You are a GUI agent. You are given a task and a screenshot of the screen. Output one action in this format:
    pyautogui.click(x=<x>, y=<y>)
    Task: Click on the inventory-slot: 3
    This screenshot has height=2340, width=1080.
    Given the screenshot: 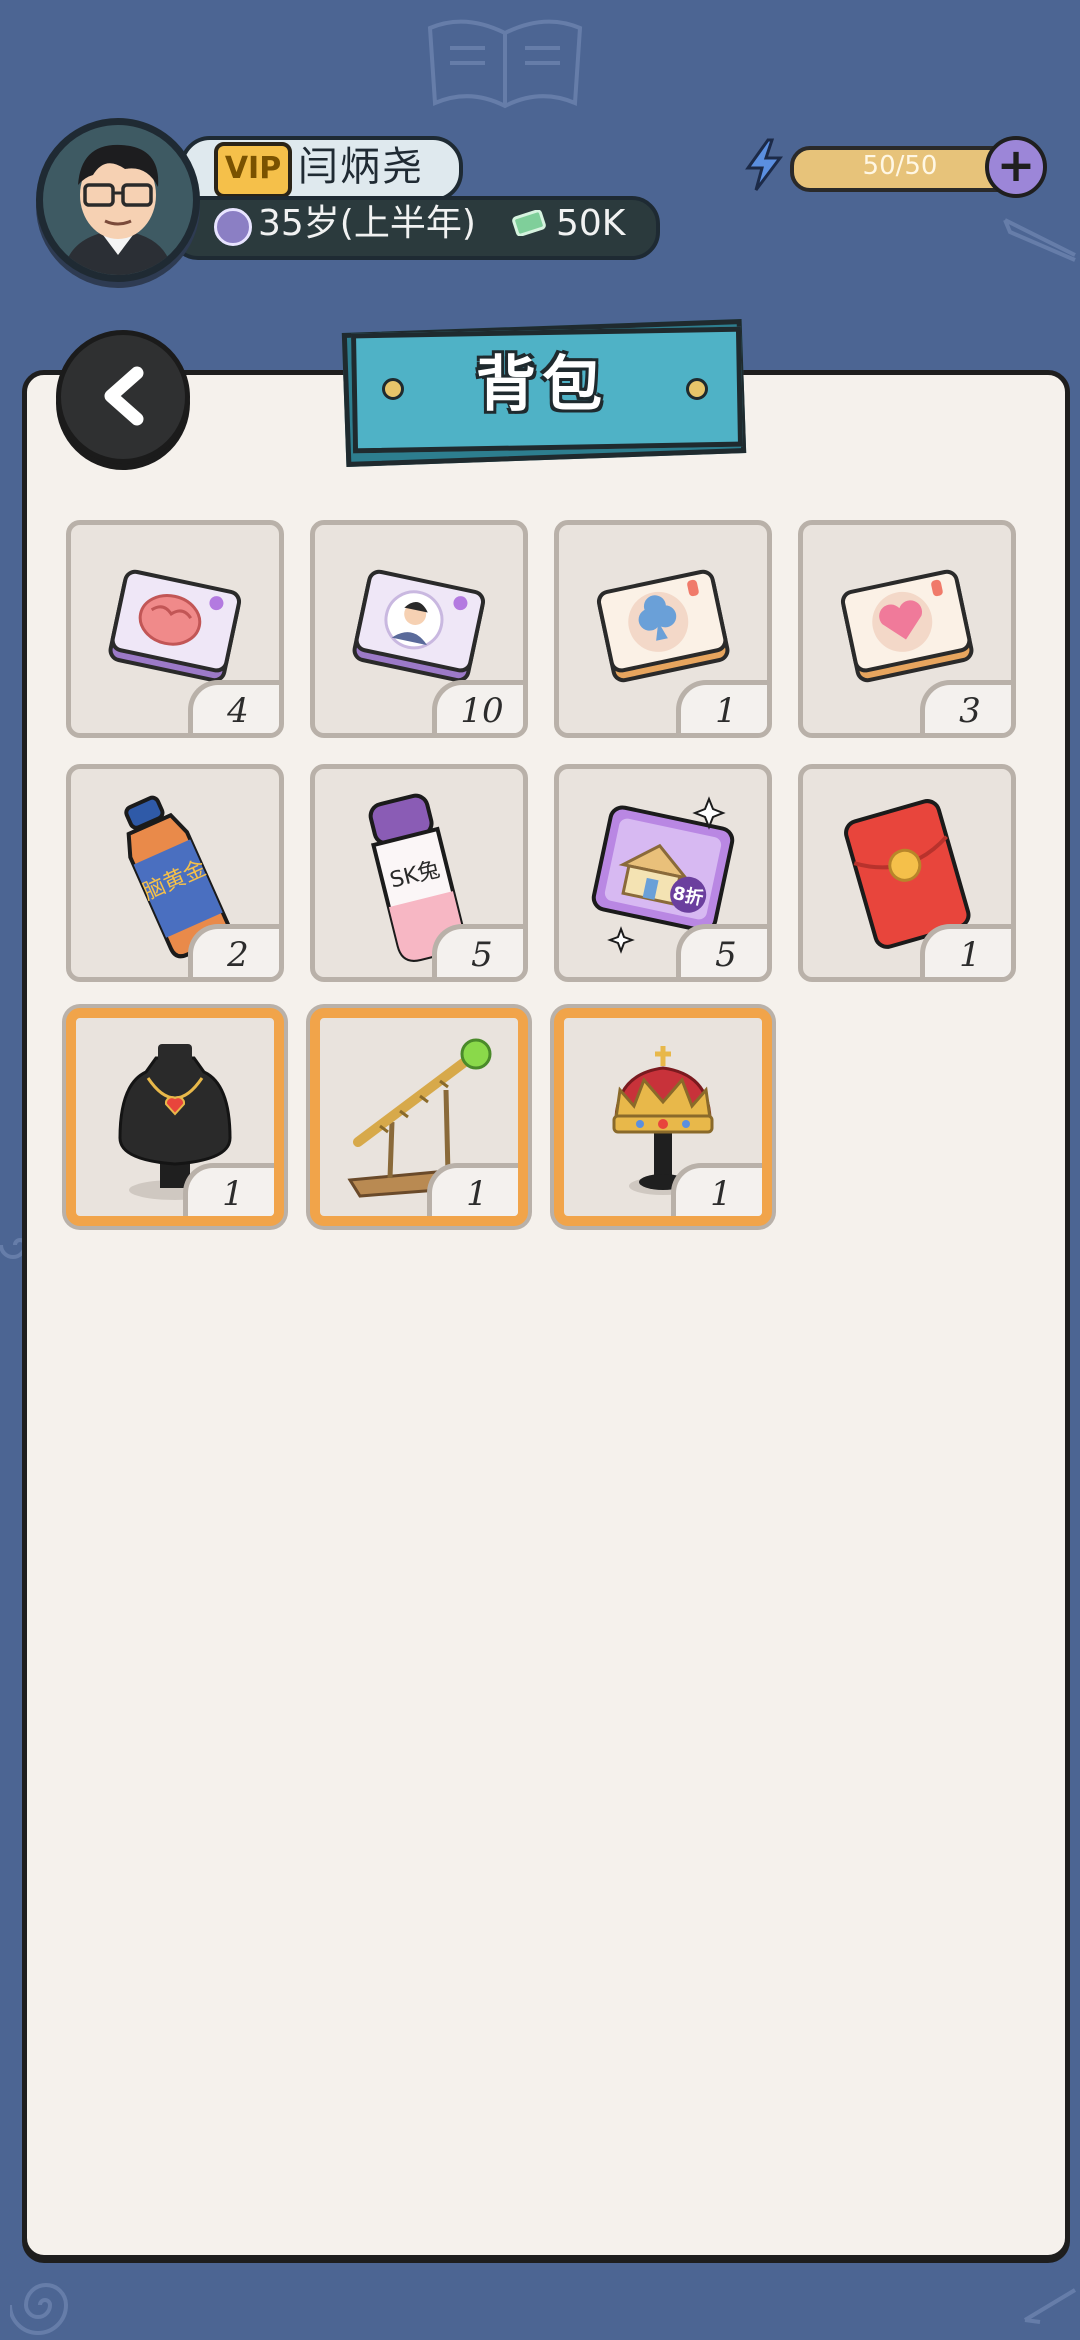 What is the action you would take?
    pyautogui.click(x=907, y=629)
    